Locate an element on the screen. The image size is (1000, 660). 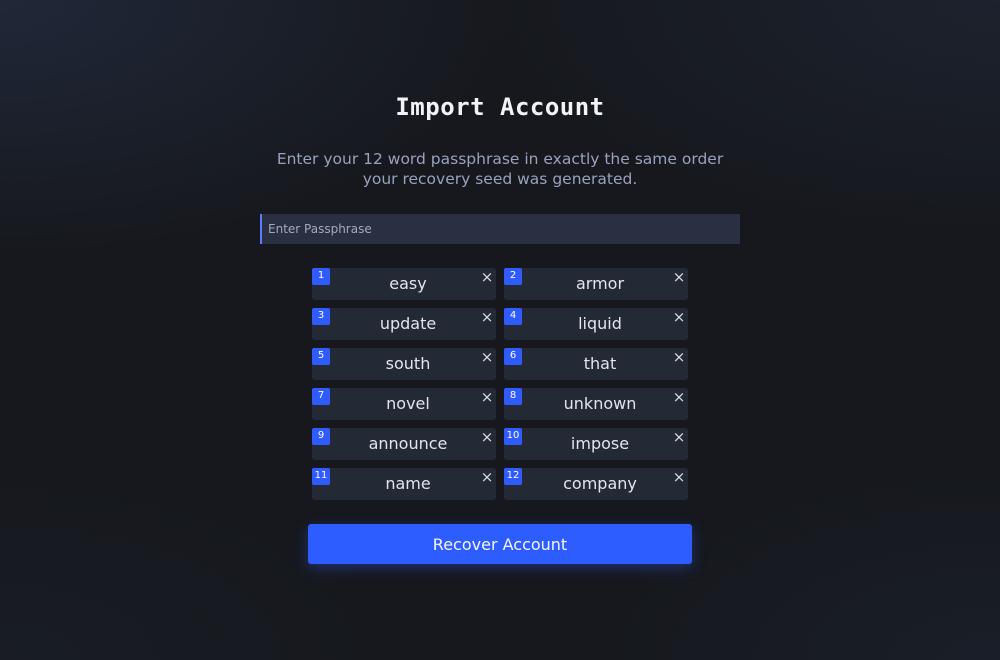
page-title: Import Account is located at coordinates (500, 107).